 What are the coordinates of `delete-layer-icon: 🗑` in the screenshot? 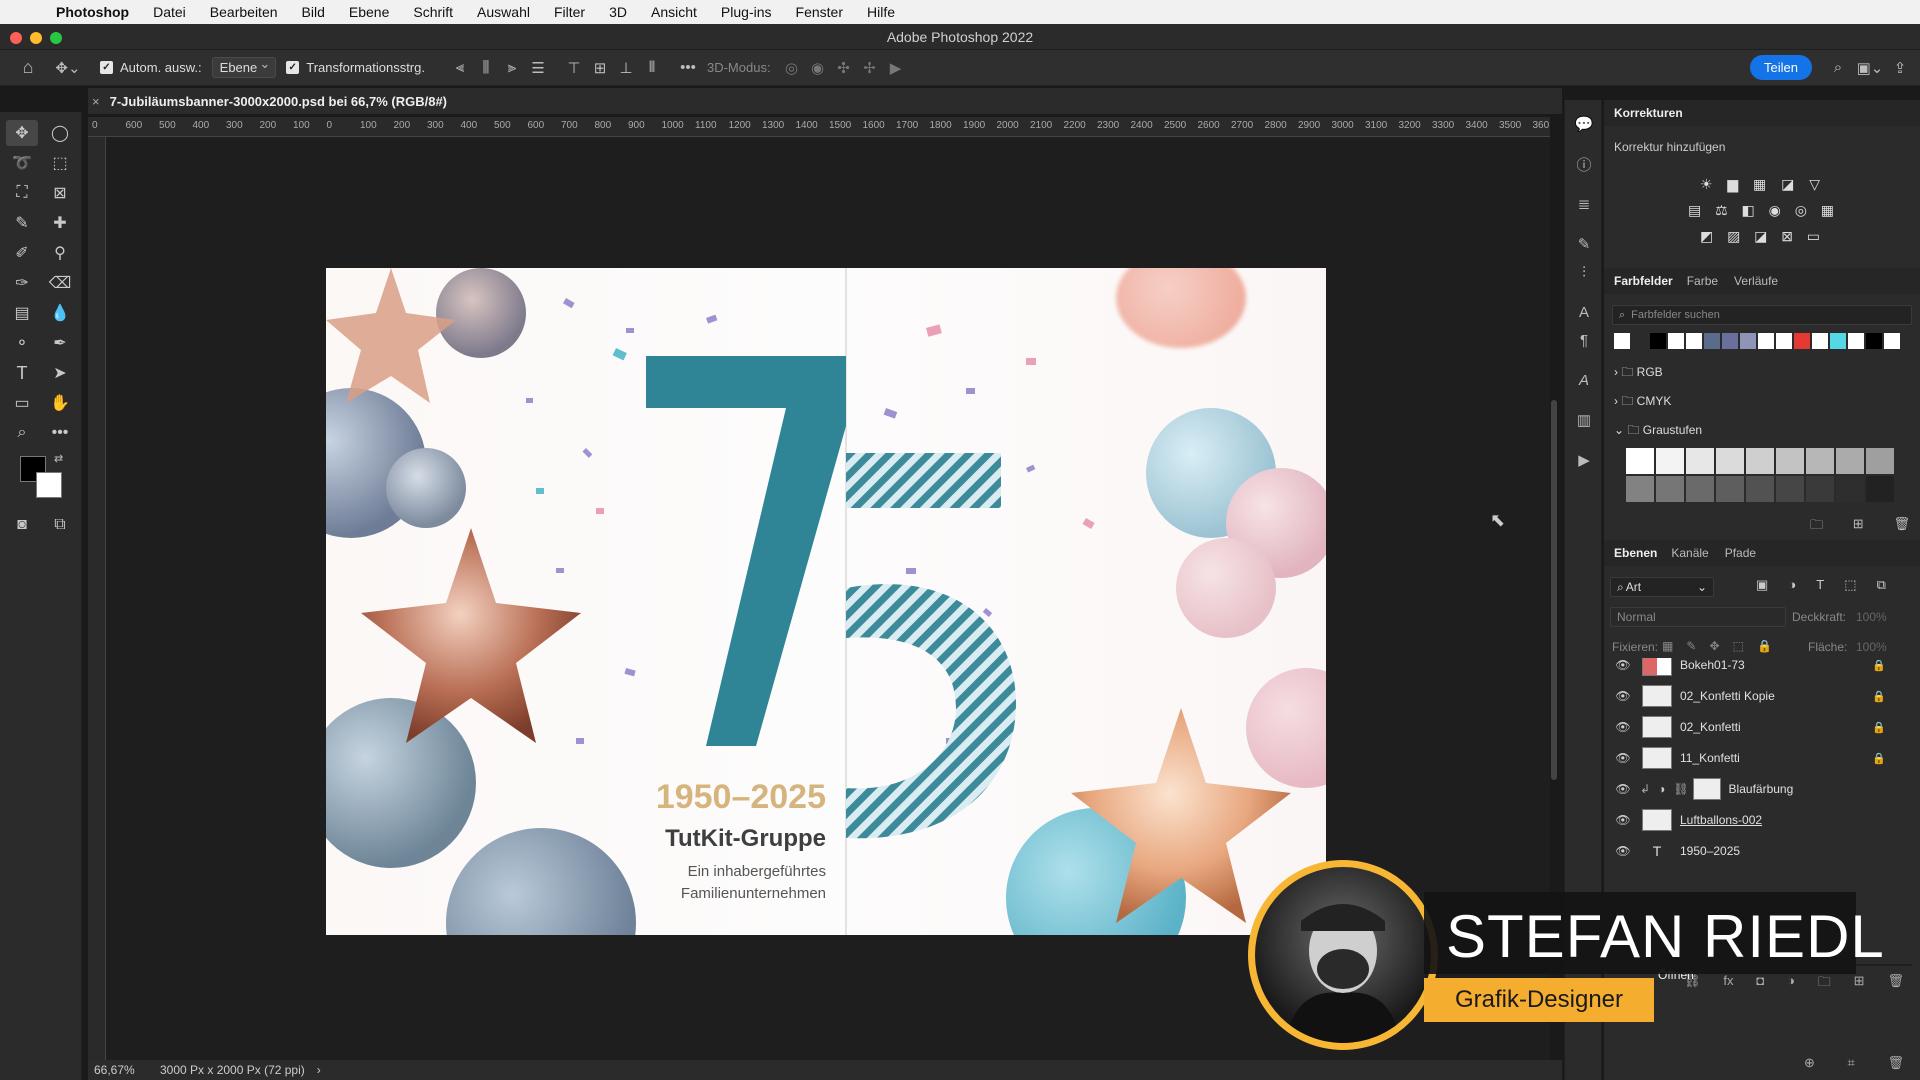 It's located at (1895, 984).